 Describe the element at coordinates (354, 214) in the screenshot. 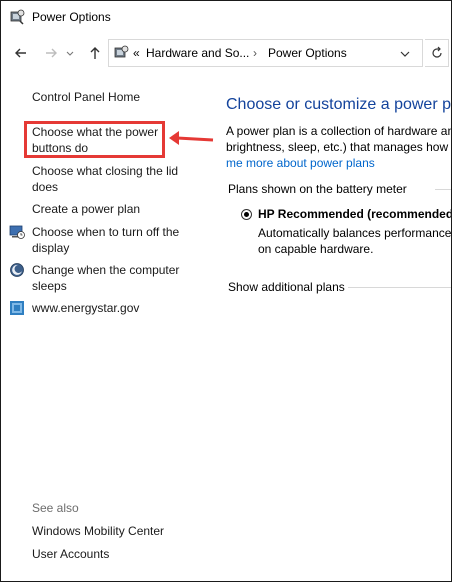

I see `plan-name: HP Recommended (recommended)` at that location.